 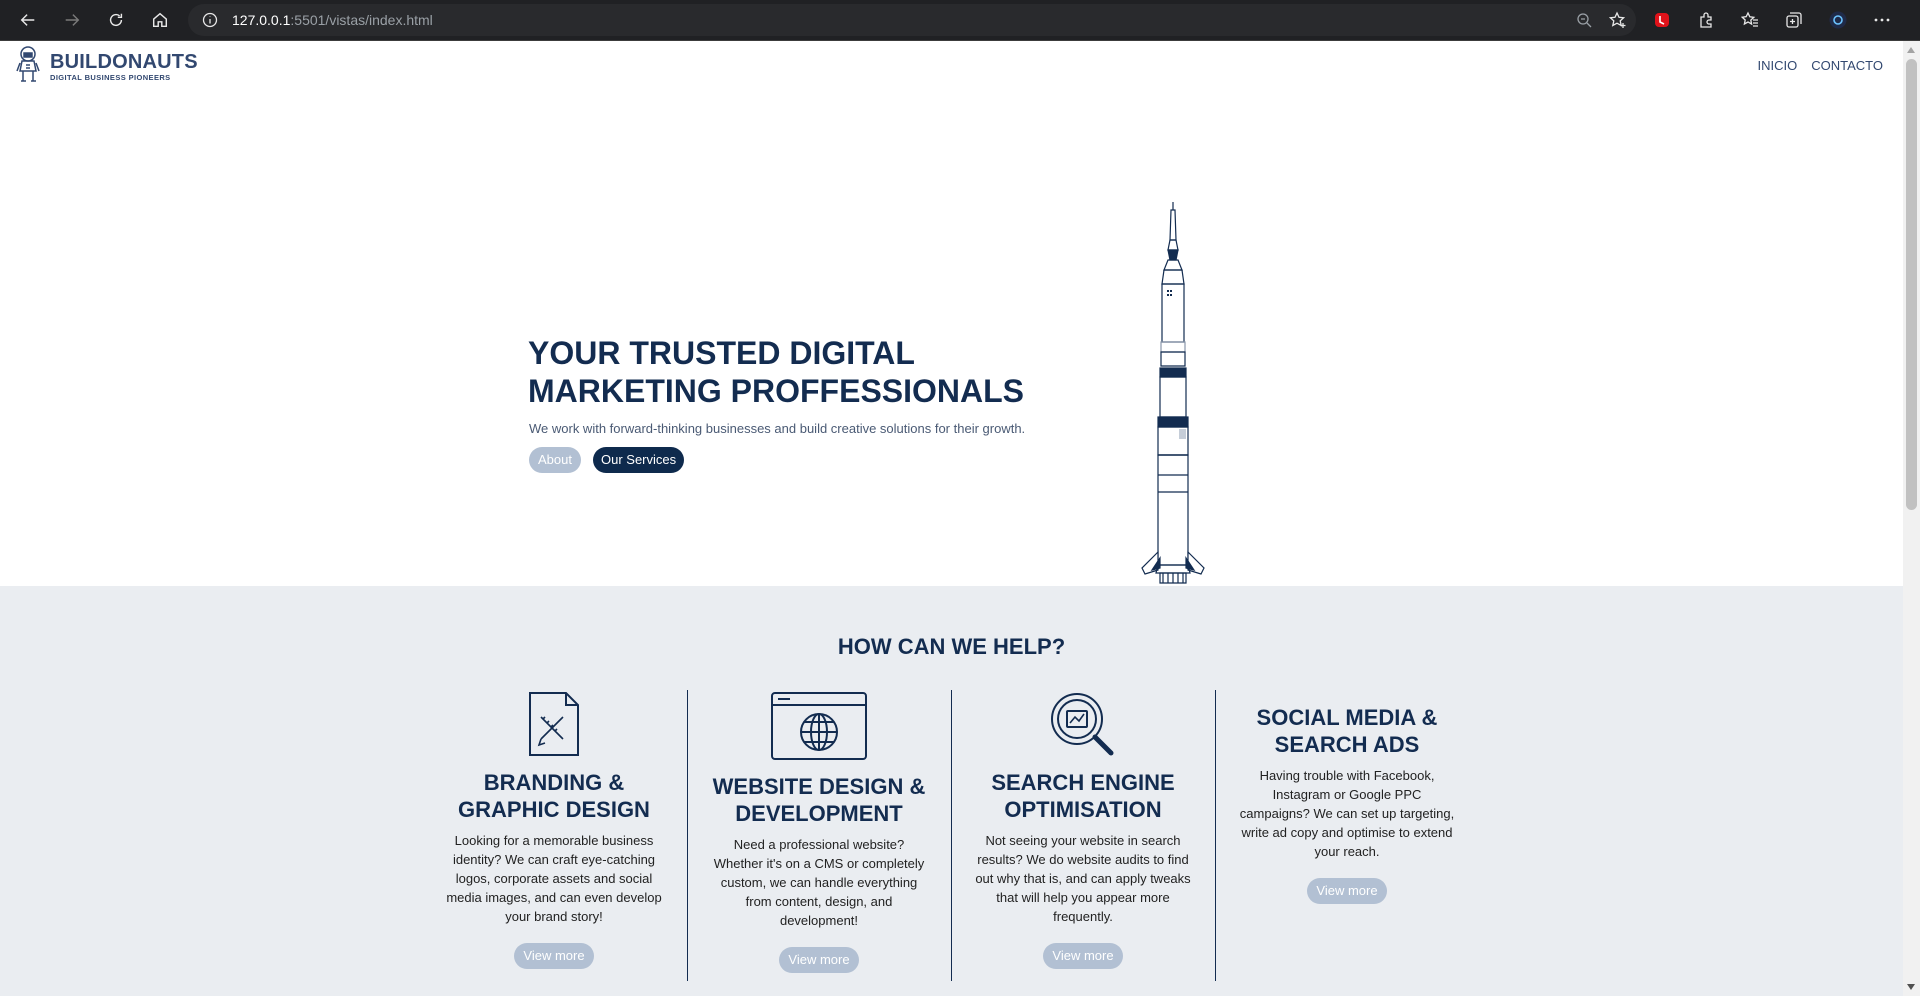 What do you see at coordinates (1706, 20) in the screenshot?
I see `extensions-puzzle-icon` at bounding box center [1706, 20].